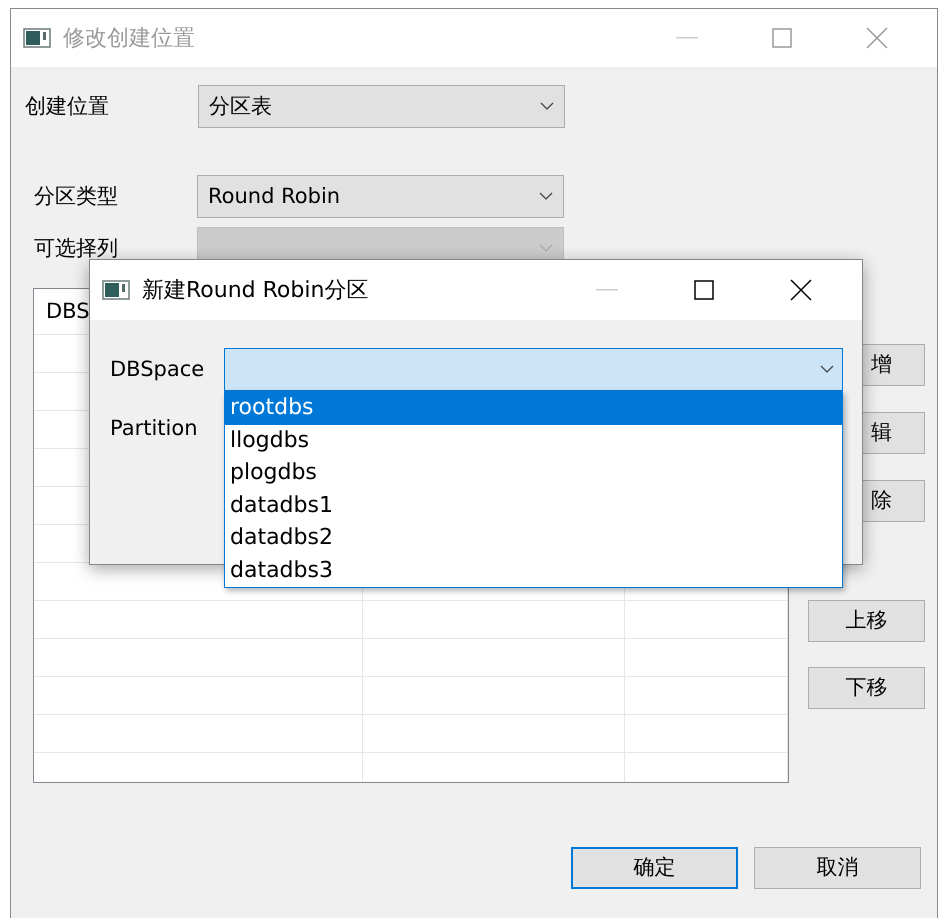 The image size is (940, 918). What do you see at coordinates (654, 868) in the screenshot?
I see `dialog-button: 确定` at bounding box center [654, 868].